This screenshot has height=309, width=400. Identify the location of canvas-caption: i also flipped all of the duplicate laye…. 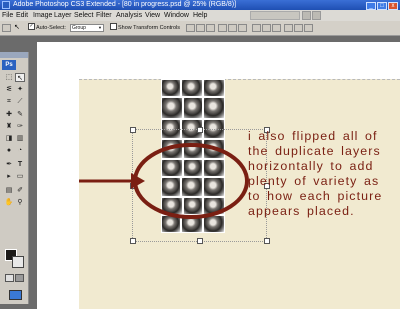
(315, 173).